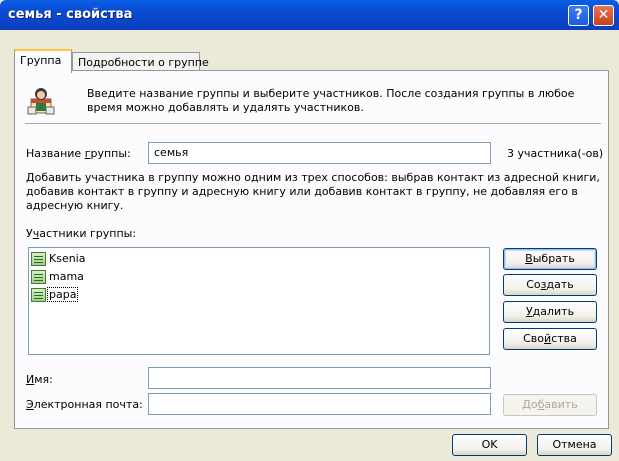 This screenshot has height=461, width=619. I want to click on properties-button-label: Сво, so click(534, 338).